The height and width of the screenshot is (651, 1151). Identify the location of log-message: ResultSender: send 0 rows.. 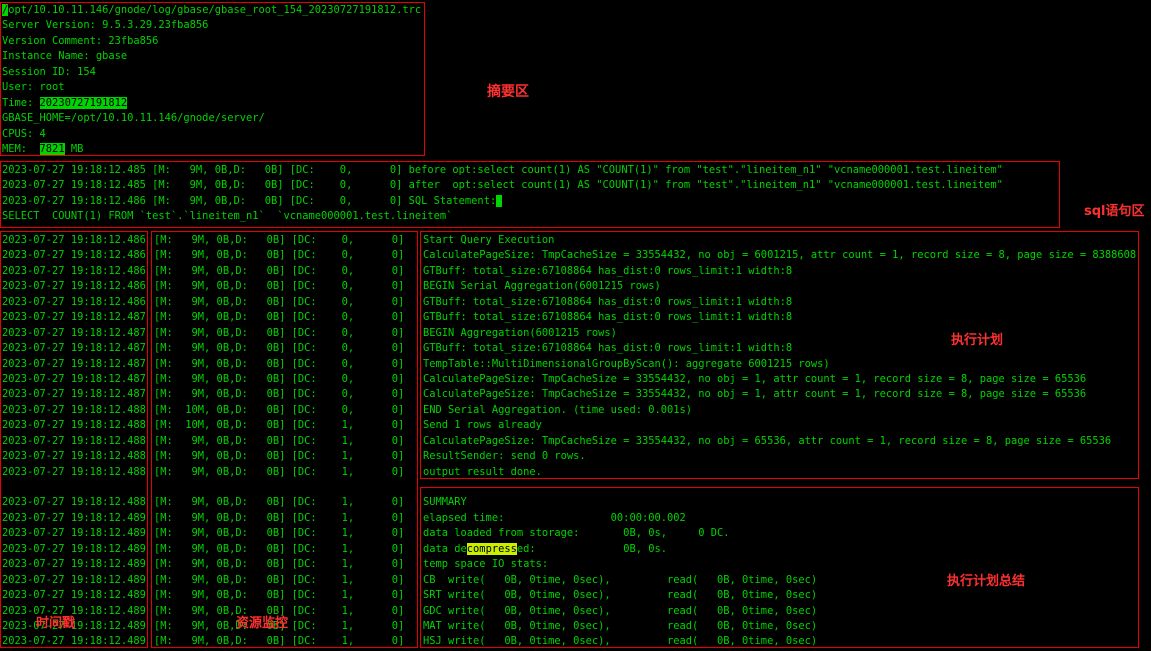
(504, 456).